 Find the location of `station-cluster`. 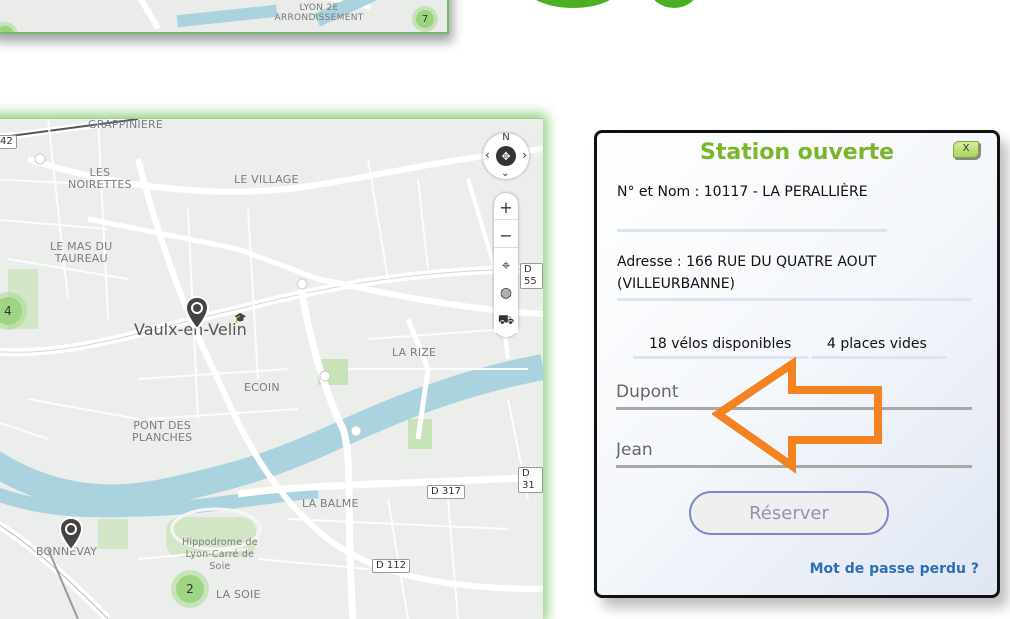

station-cluster is located at coordinates (7, 29).